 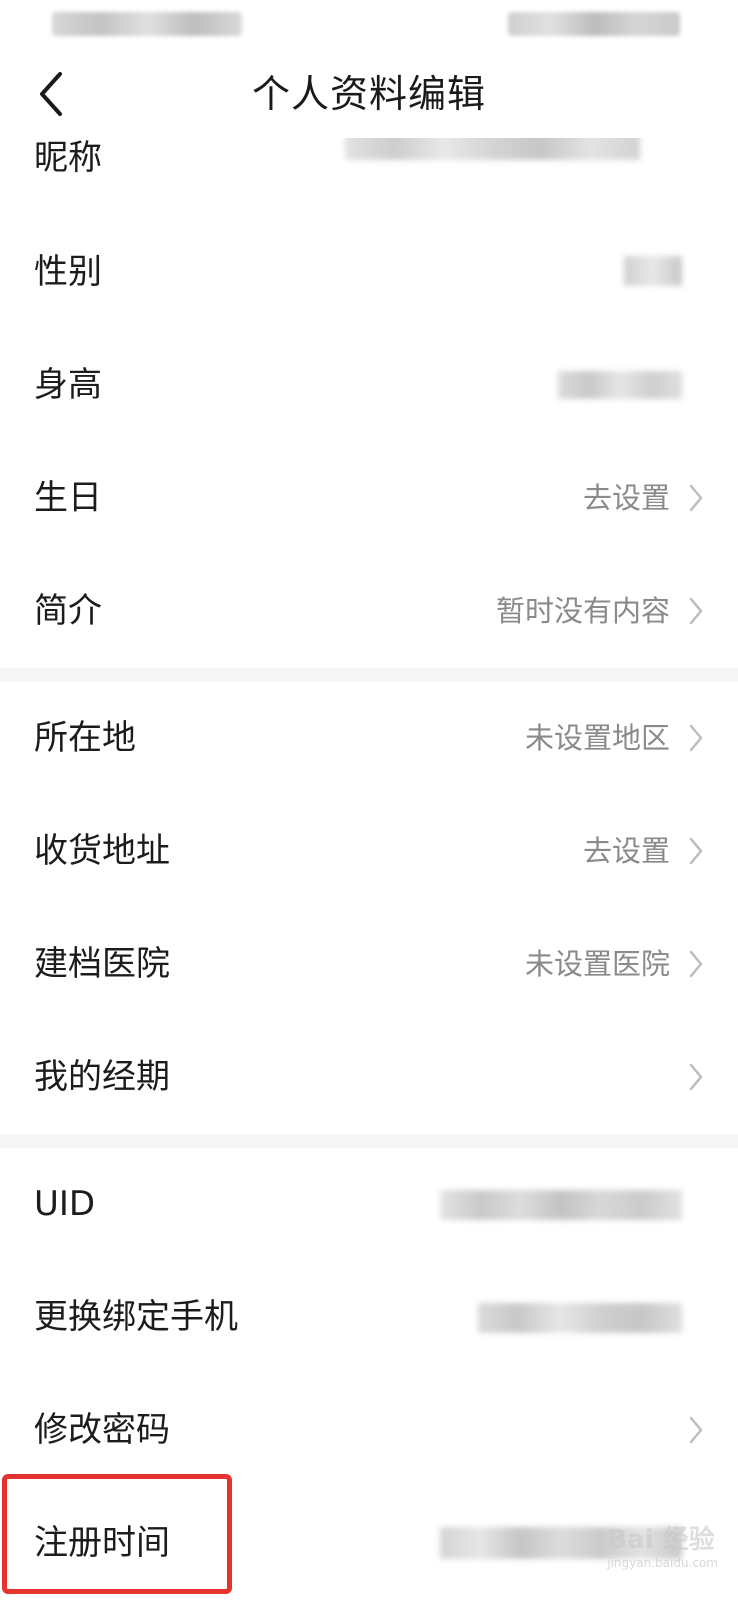 What do you see at coordinates (597, 738) in the screenshot?
I see `row-value-location: 未设置地区` at bounding box center [597, 738].